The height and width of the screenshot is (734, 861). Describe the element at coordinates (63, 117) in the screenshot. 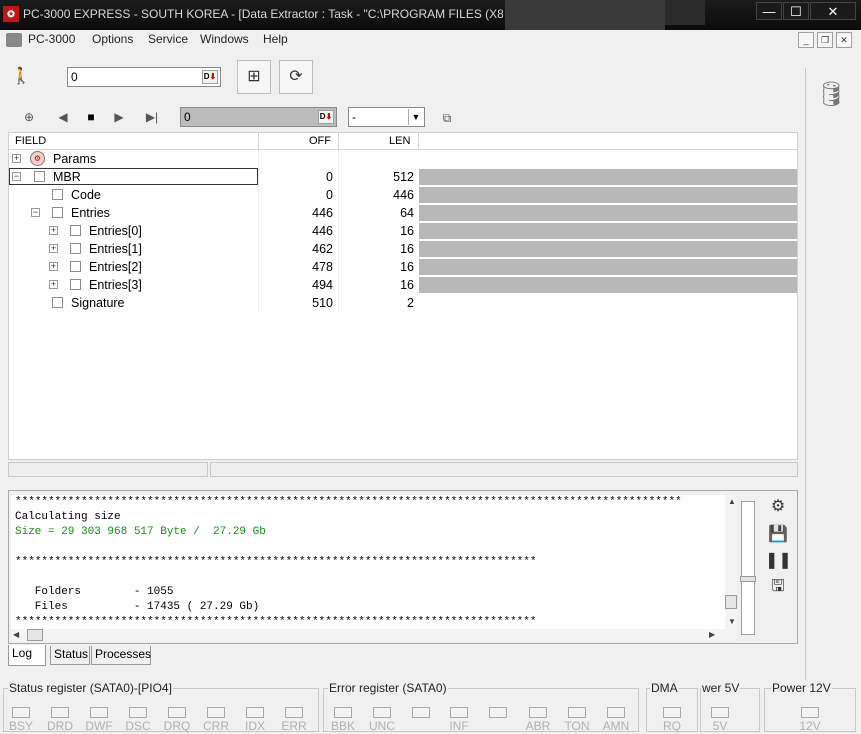

I see `prev-icon: ◀` at that location.